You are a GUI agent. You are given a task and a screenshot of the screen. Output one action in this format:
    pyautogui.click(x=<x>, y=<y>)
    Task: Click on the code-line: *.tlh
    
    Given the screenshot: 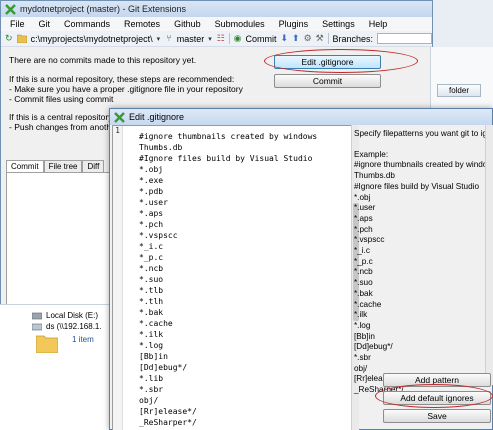 What is the action you would take?
    pyautogui.click(x=151, y=301)
    